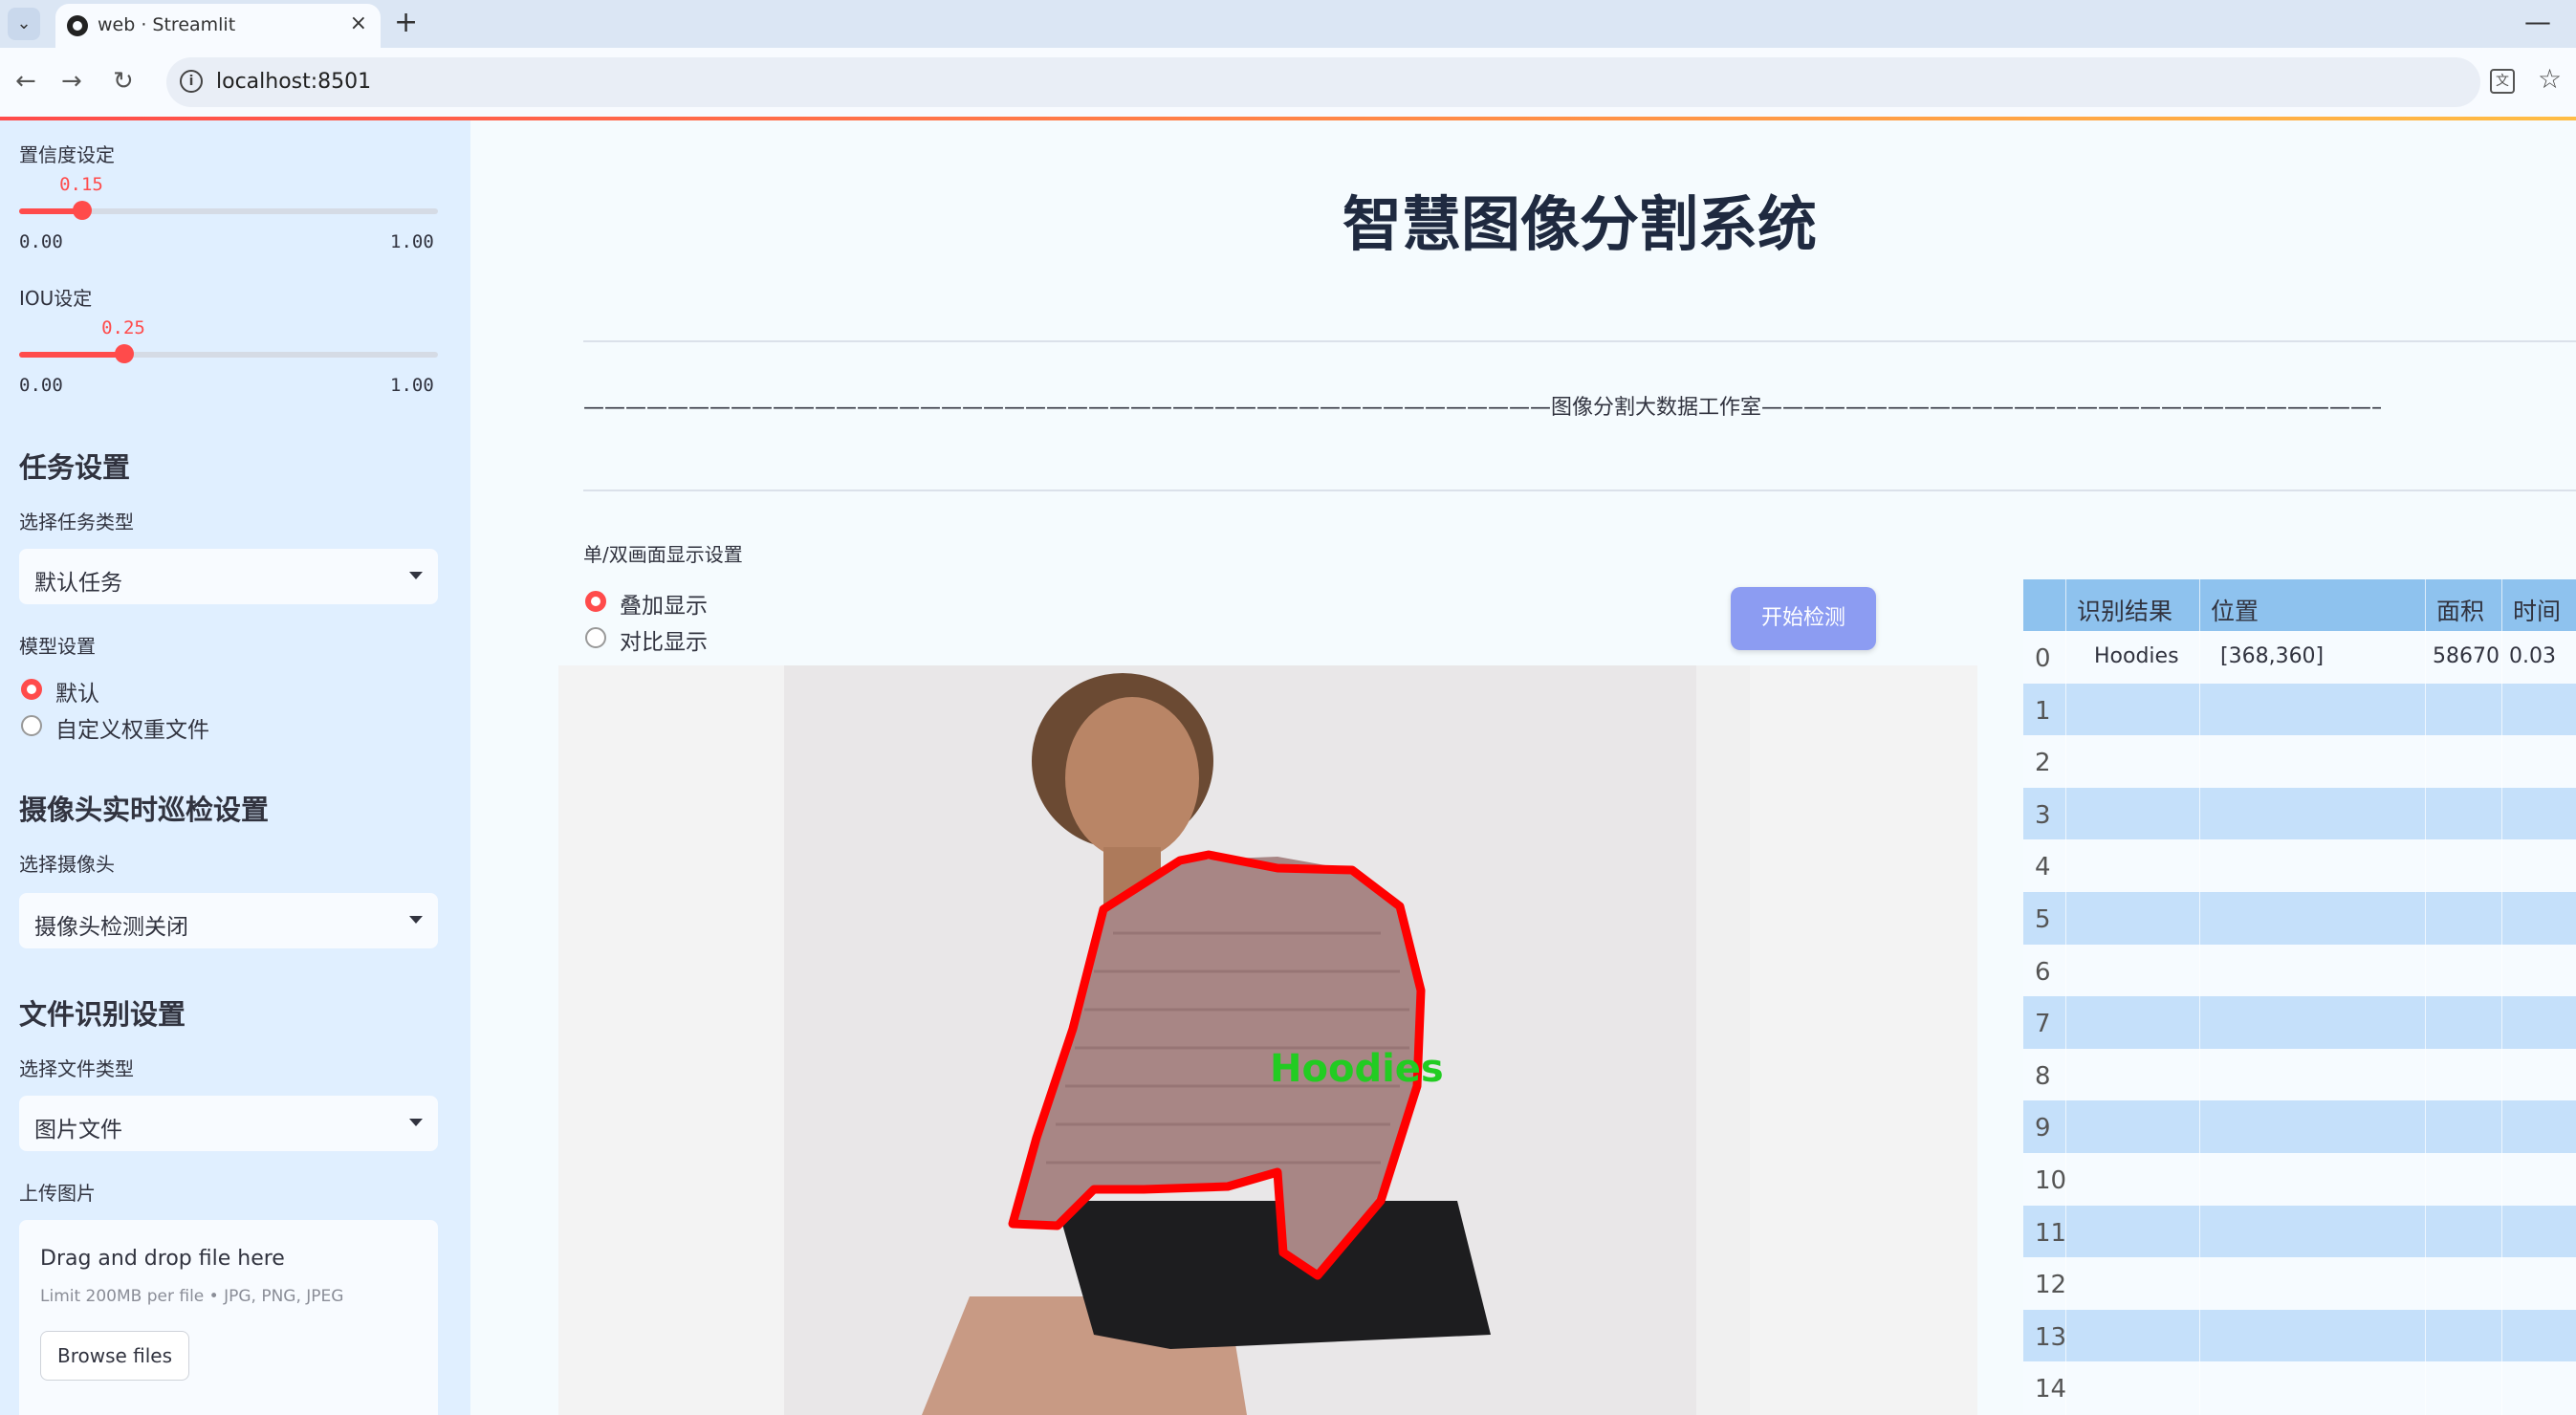 The image size is (2576, 1415). I want to click on task-type-label: 选择任务类型, so click(76, 522).